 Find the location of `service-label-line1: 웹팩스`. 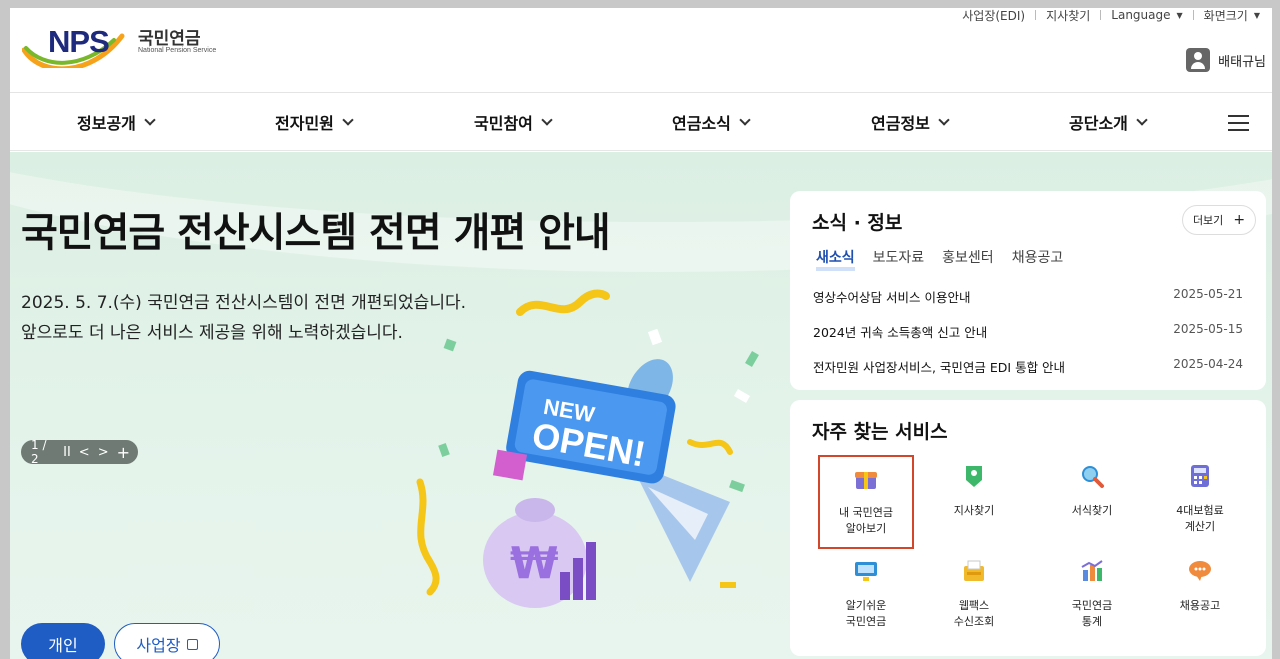

service-label-line1: 웹팩스 is located at coordinates (974, 605).